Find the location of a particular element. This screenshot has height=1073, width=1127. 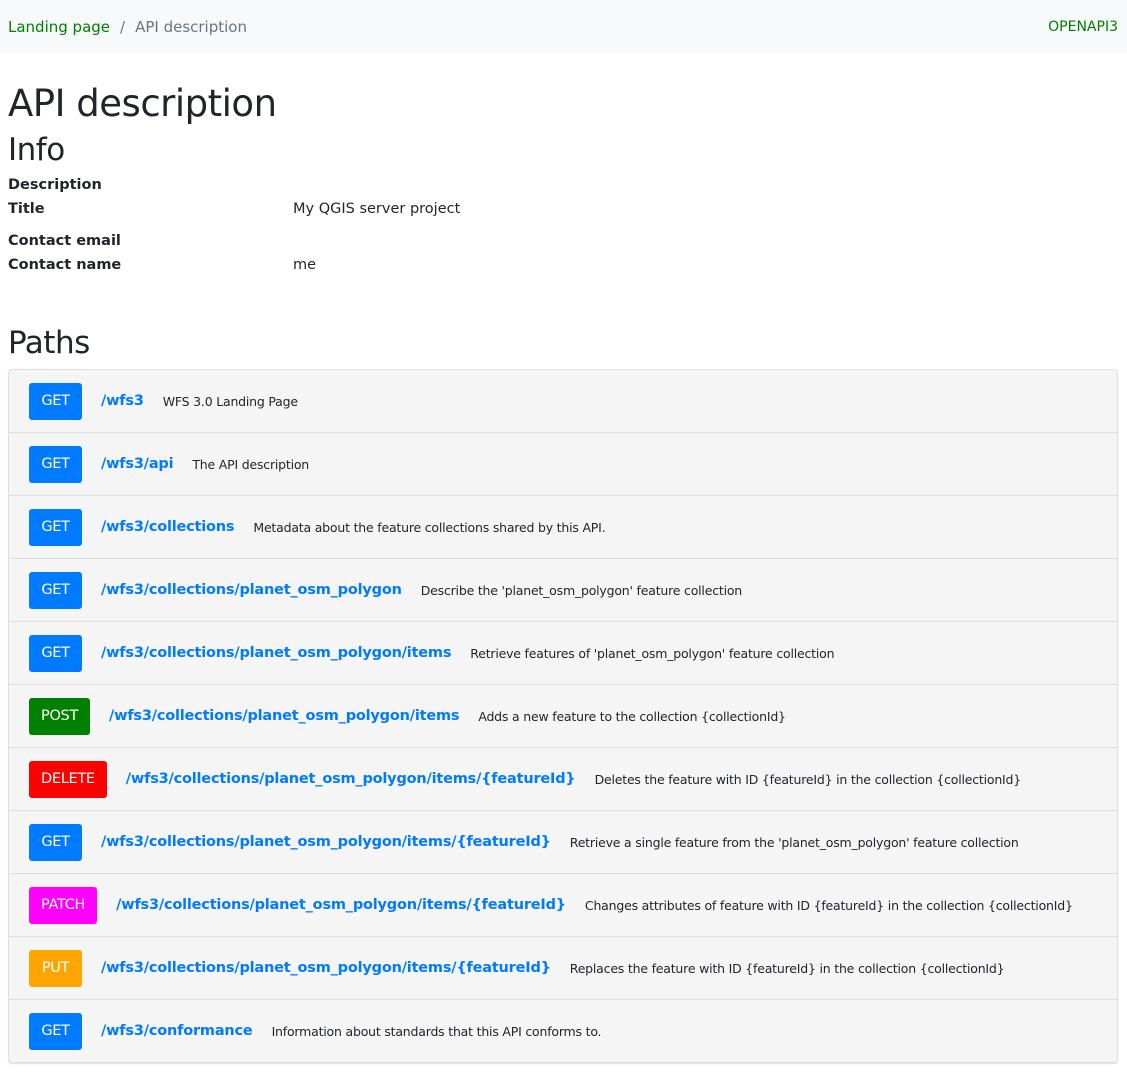

info-heading: Info is located at coordinates (36, 150).